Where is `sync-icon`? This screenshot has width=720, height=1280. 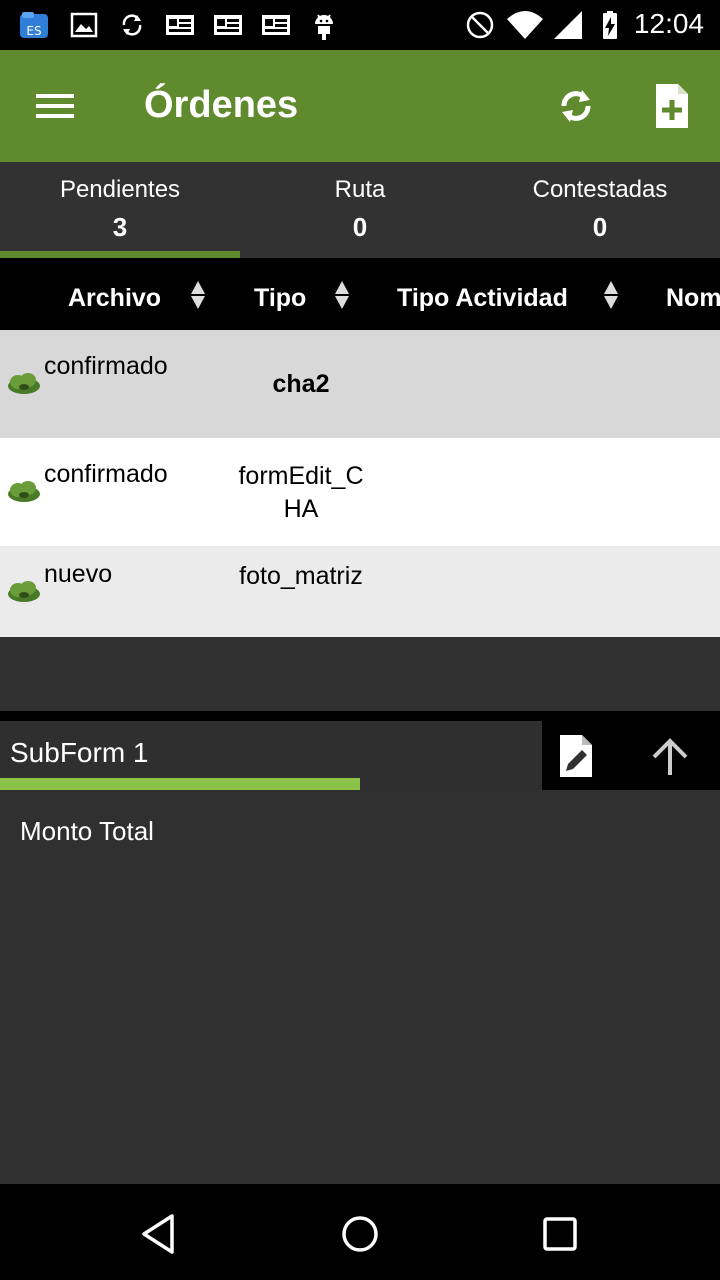 sync-icon is located at coordinates (132, 25).